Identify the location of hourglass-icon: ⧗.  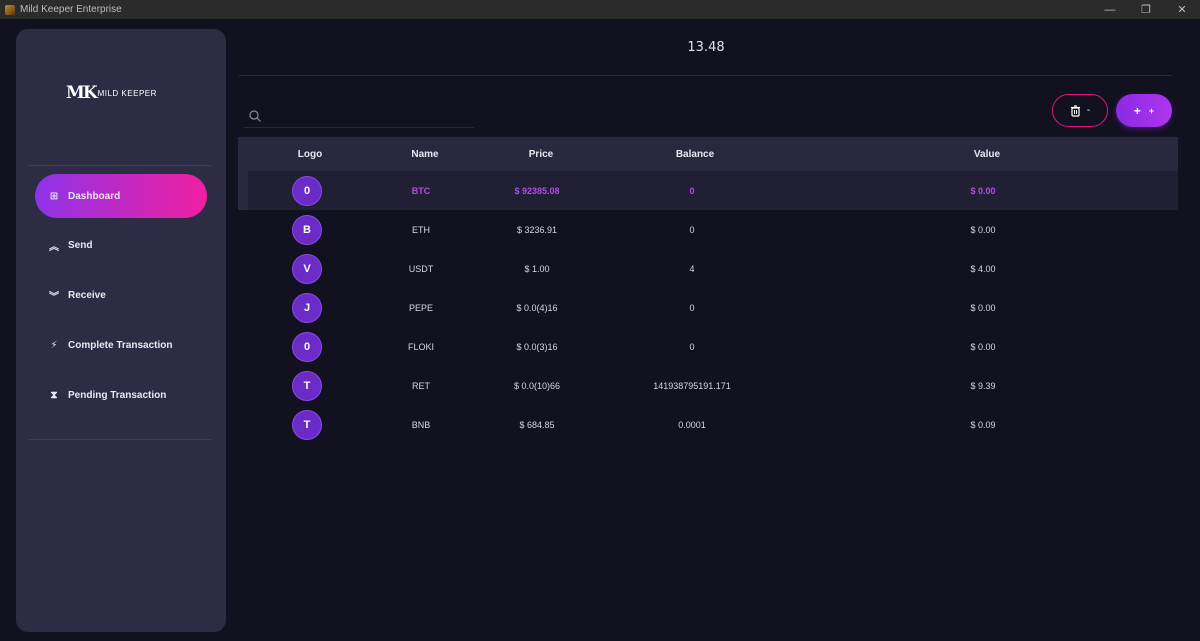
(54, 395).